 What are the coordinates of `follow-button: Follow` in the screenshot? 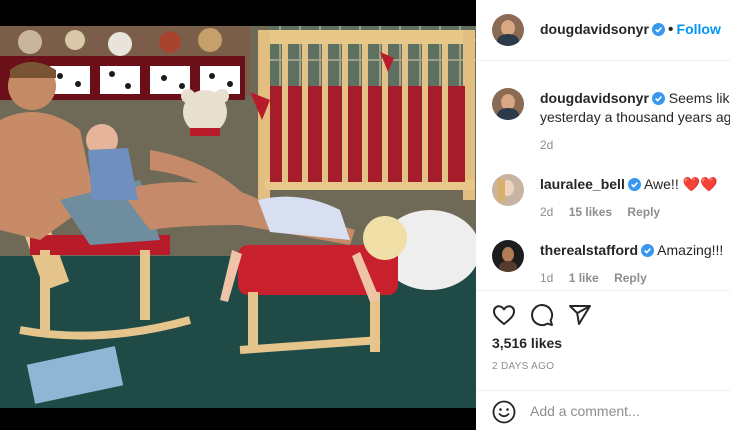 It's located at (699, 29).